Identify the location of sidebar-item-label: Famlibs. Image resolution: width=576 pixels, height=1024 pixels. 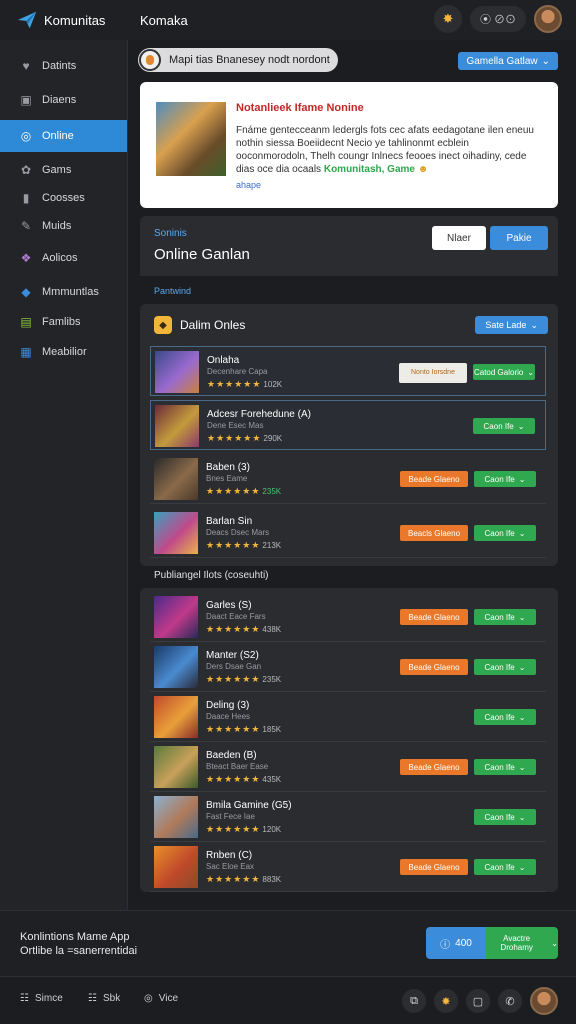
(61, 322).